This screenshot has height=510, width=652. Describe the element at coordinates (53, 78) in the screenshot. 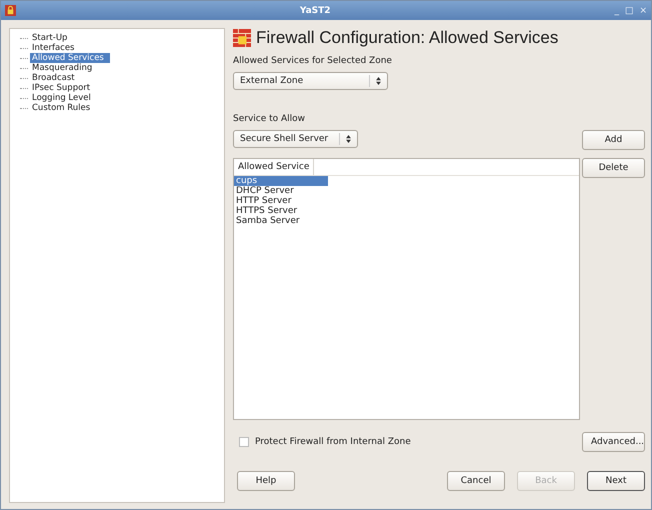

I see `sidebar-item: Broadcast` at that location.